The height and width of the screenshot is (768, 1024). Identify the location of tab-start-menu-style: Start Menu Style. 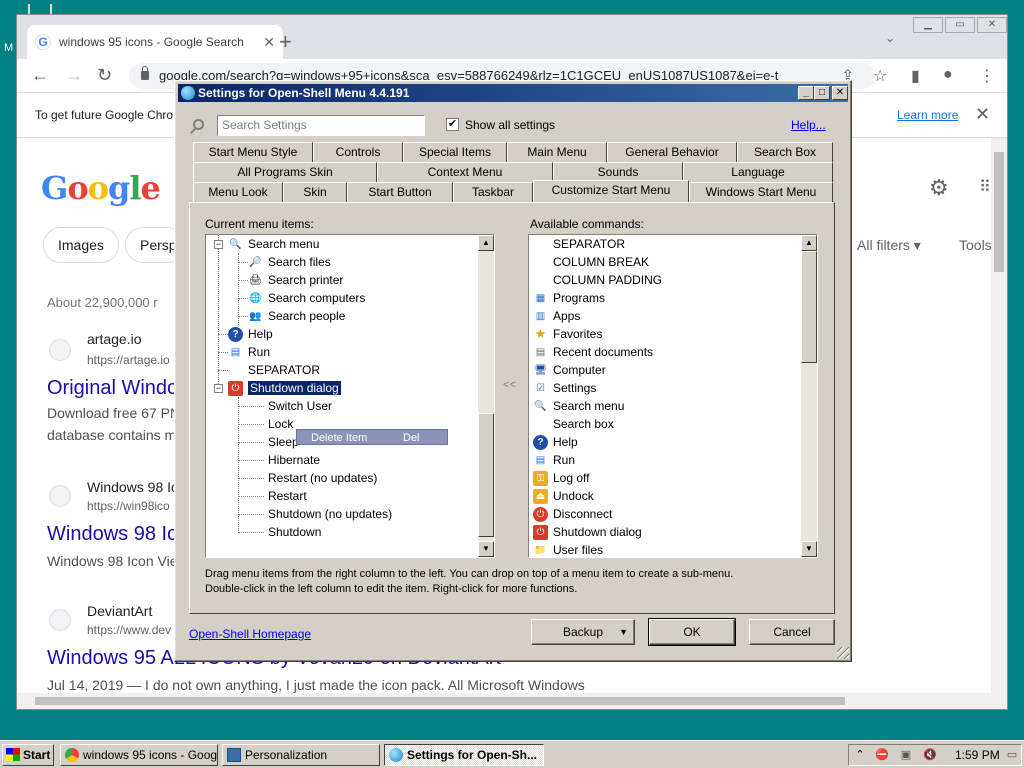
(253, 152).